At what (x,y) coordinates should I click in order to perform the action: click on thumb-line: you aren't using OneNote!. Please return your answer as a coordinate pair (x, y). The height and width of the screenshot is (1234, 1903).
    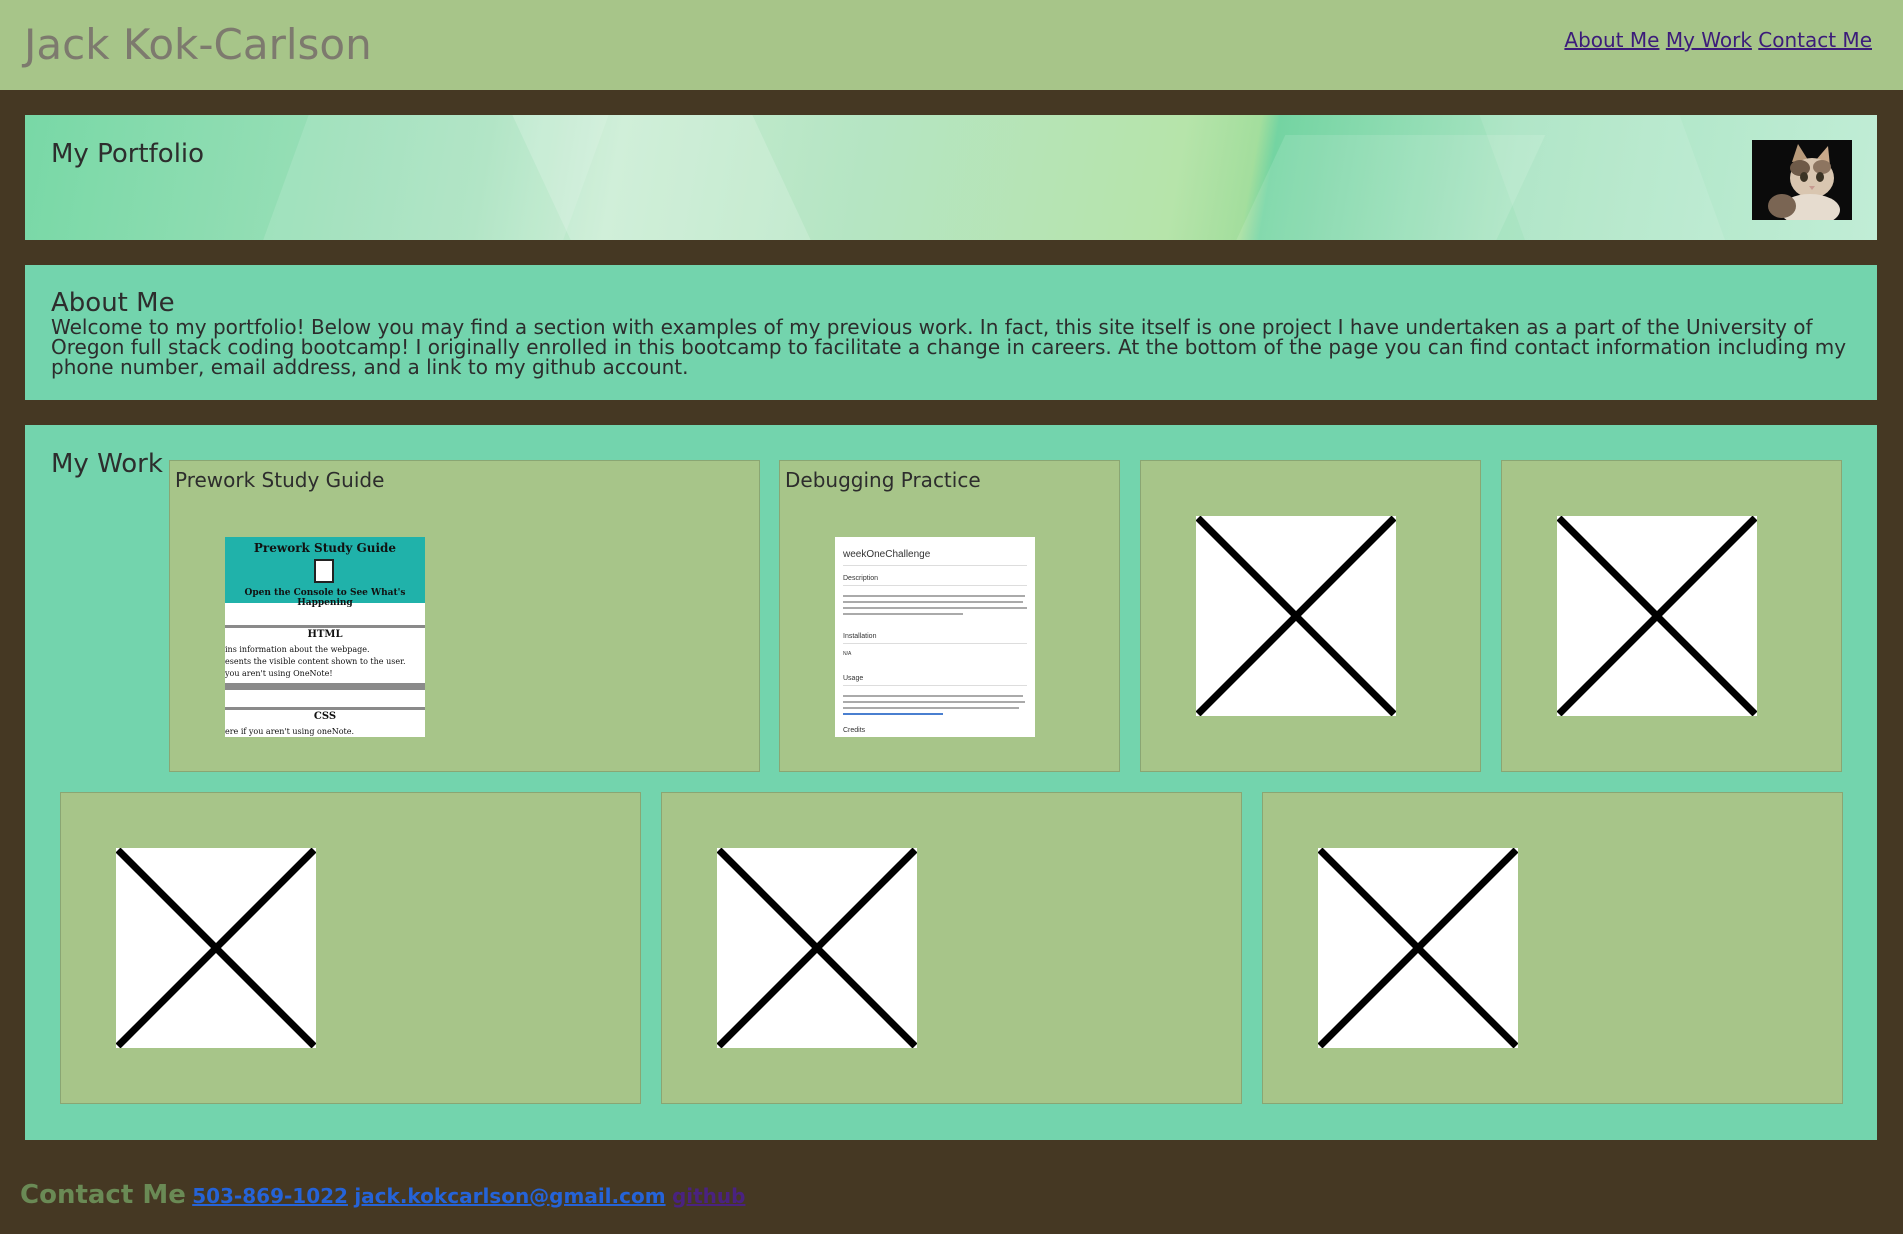
    Looking at the image, I should click on (279, 673).